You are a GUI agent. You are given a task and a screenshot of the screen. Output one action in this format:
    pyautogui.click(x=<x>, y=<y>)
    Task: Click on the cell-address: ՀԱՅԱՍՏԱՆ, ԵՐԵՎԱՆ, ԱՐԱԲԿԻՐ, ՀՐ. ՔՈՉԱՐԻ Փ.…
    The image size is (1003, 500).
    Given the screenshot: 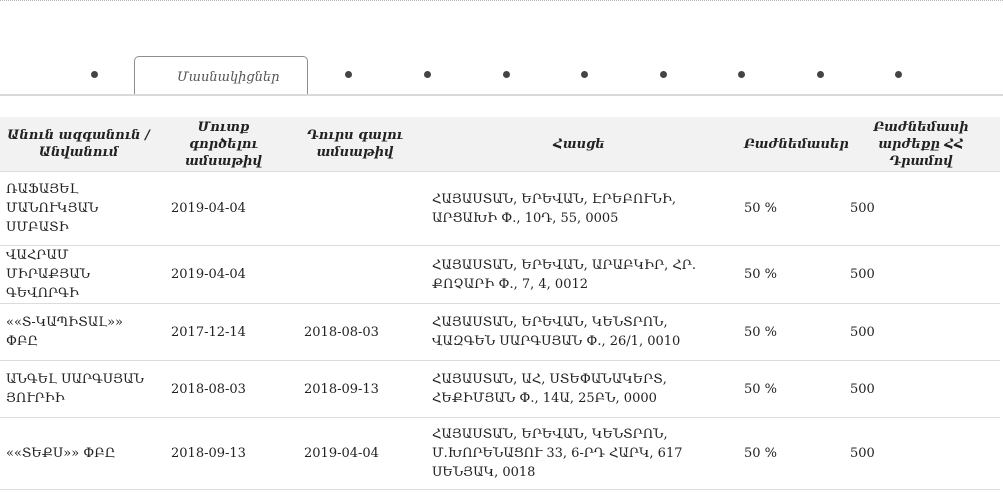 What is the action you would take?
    pyautogui.click(x=579, y=274)
    